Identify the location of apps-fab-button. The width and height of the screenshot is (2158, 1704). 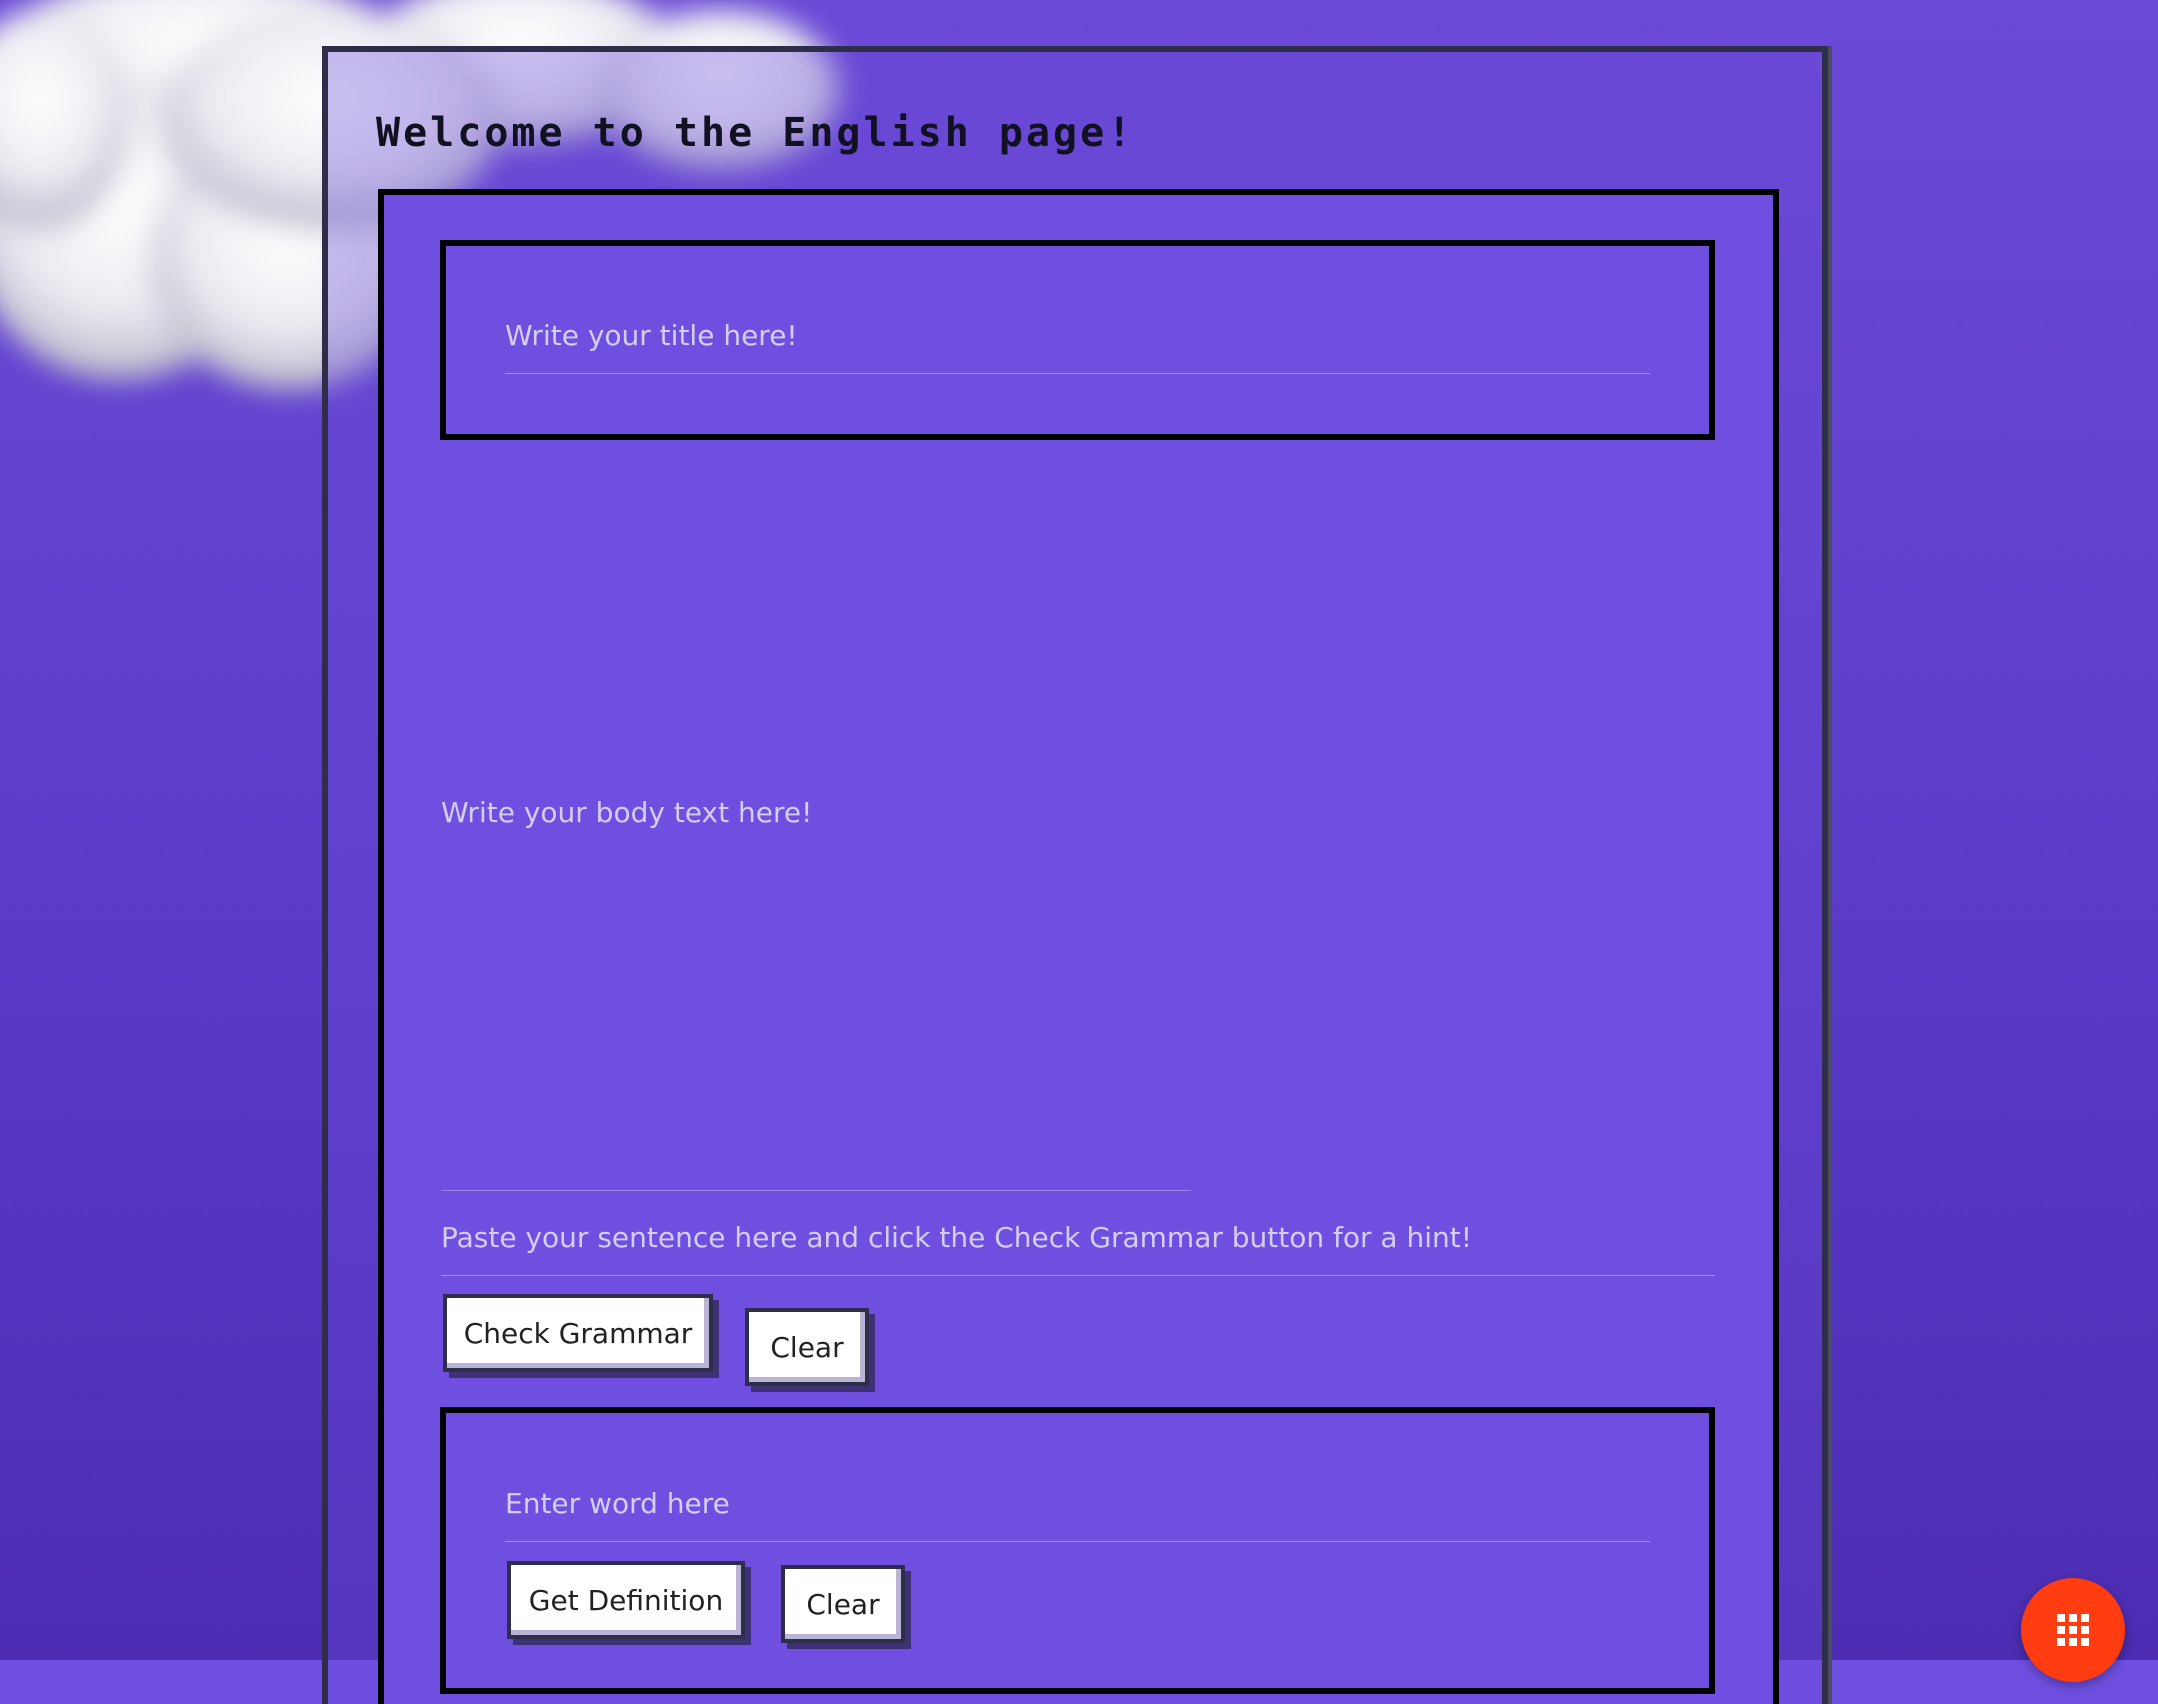
(2073, 1630).